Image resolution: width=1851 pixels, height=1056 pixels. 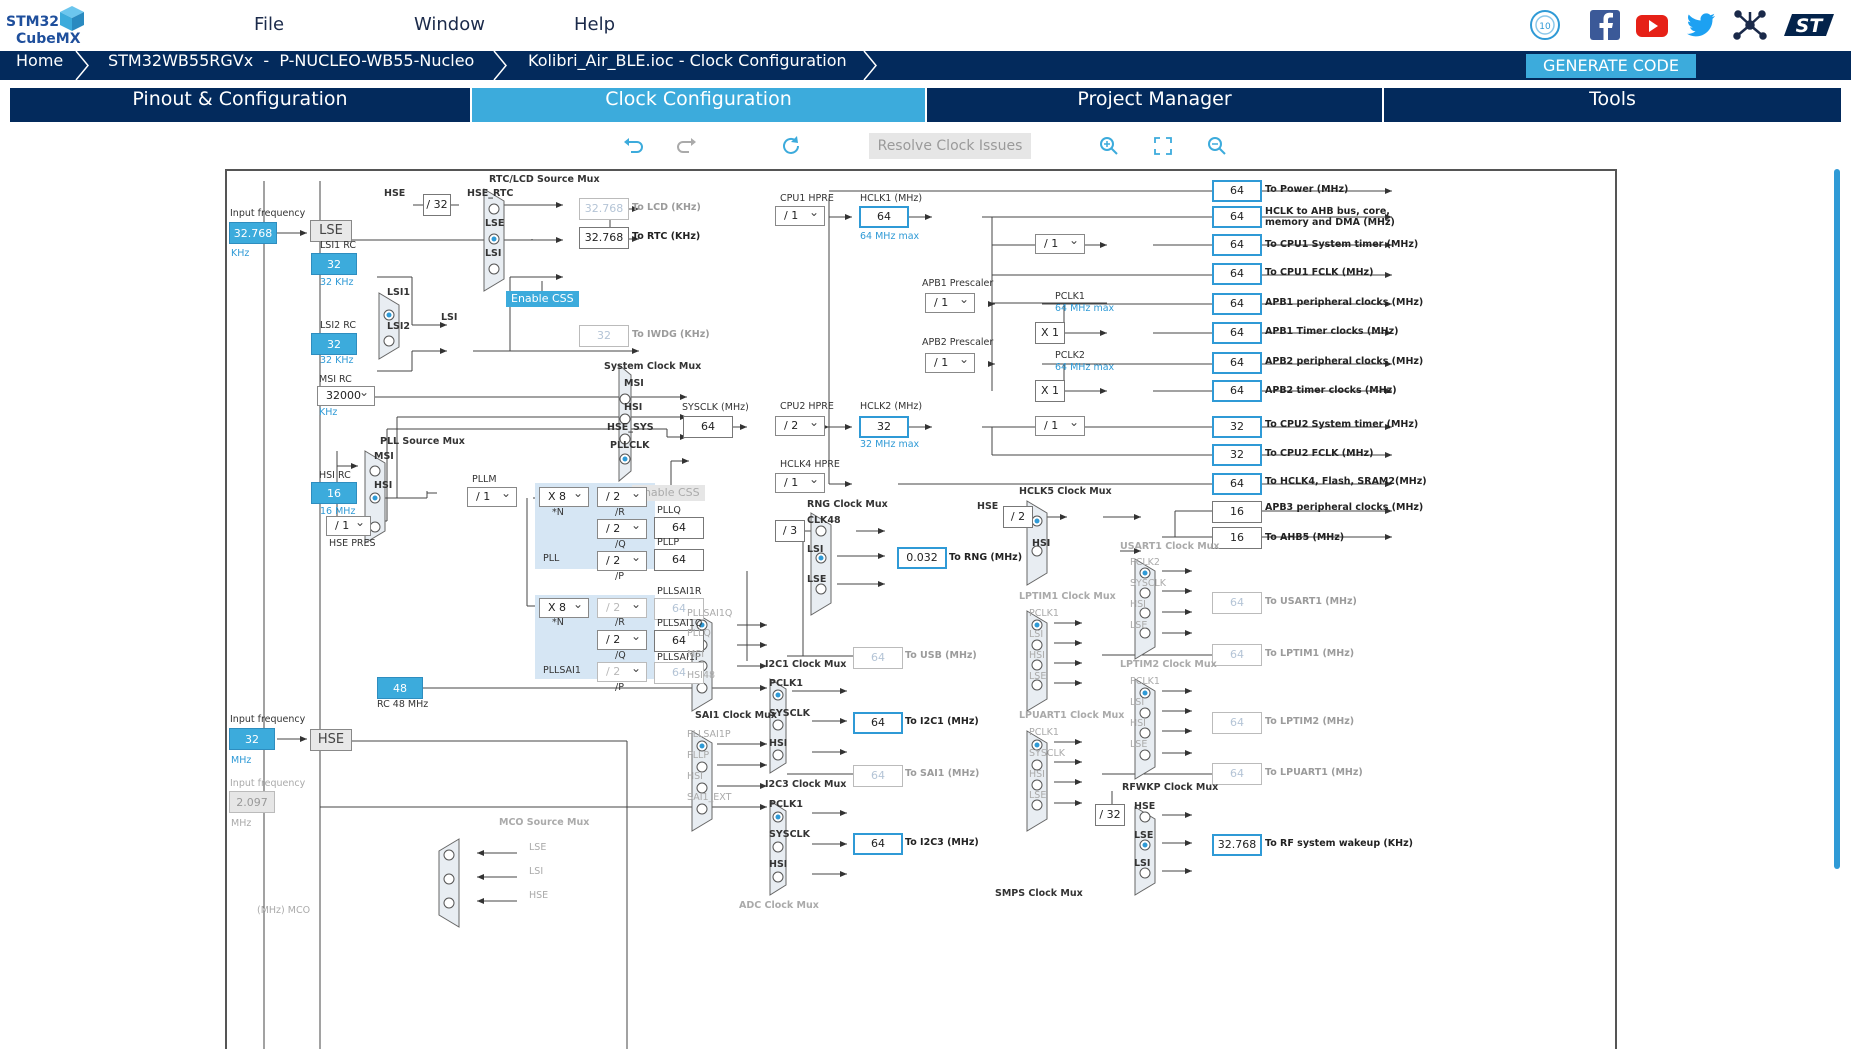 What do you see at coordinates (1612, 105) in the screenshot?
I see `tab-tools: Tools` at bounding box center [1612, 105].